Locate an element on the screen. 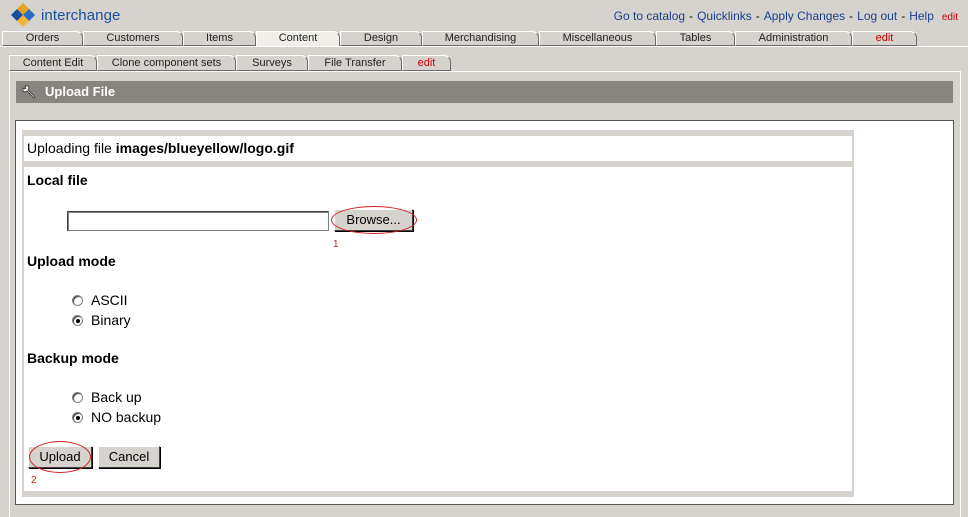 The image size is (968, 517). tab-design: Design is located at coordinates (381, 38).